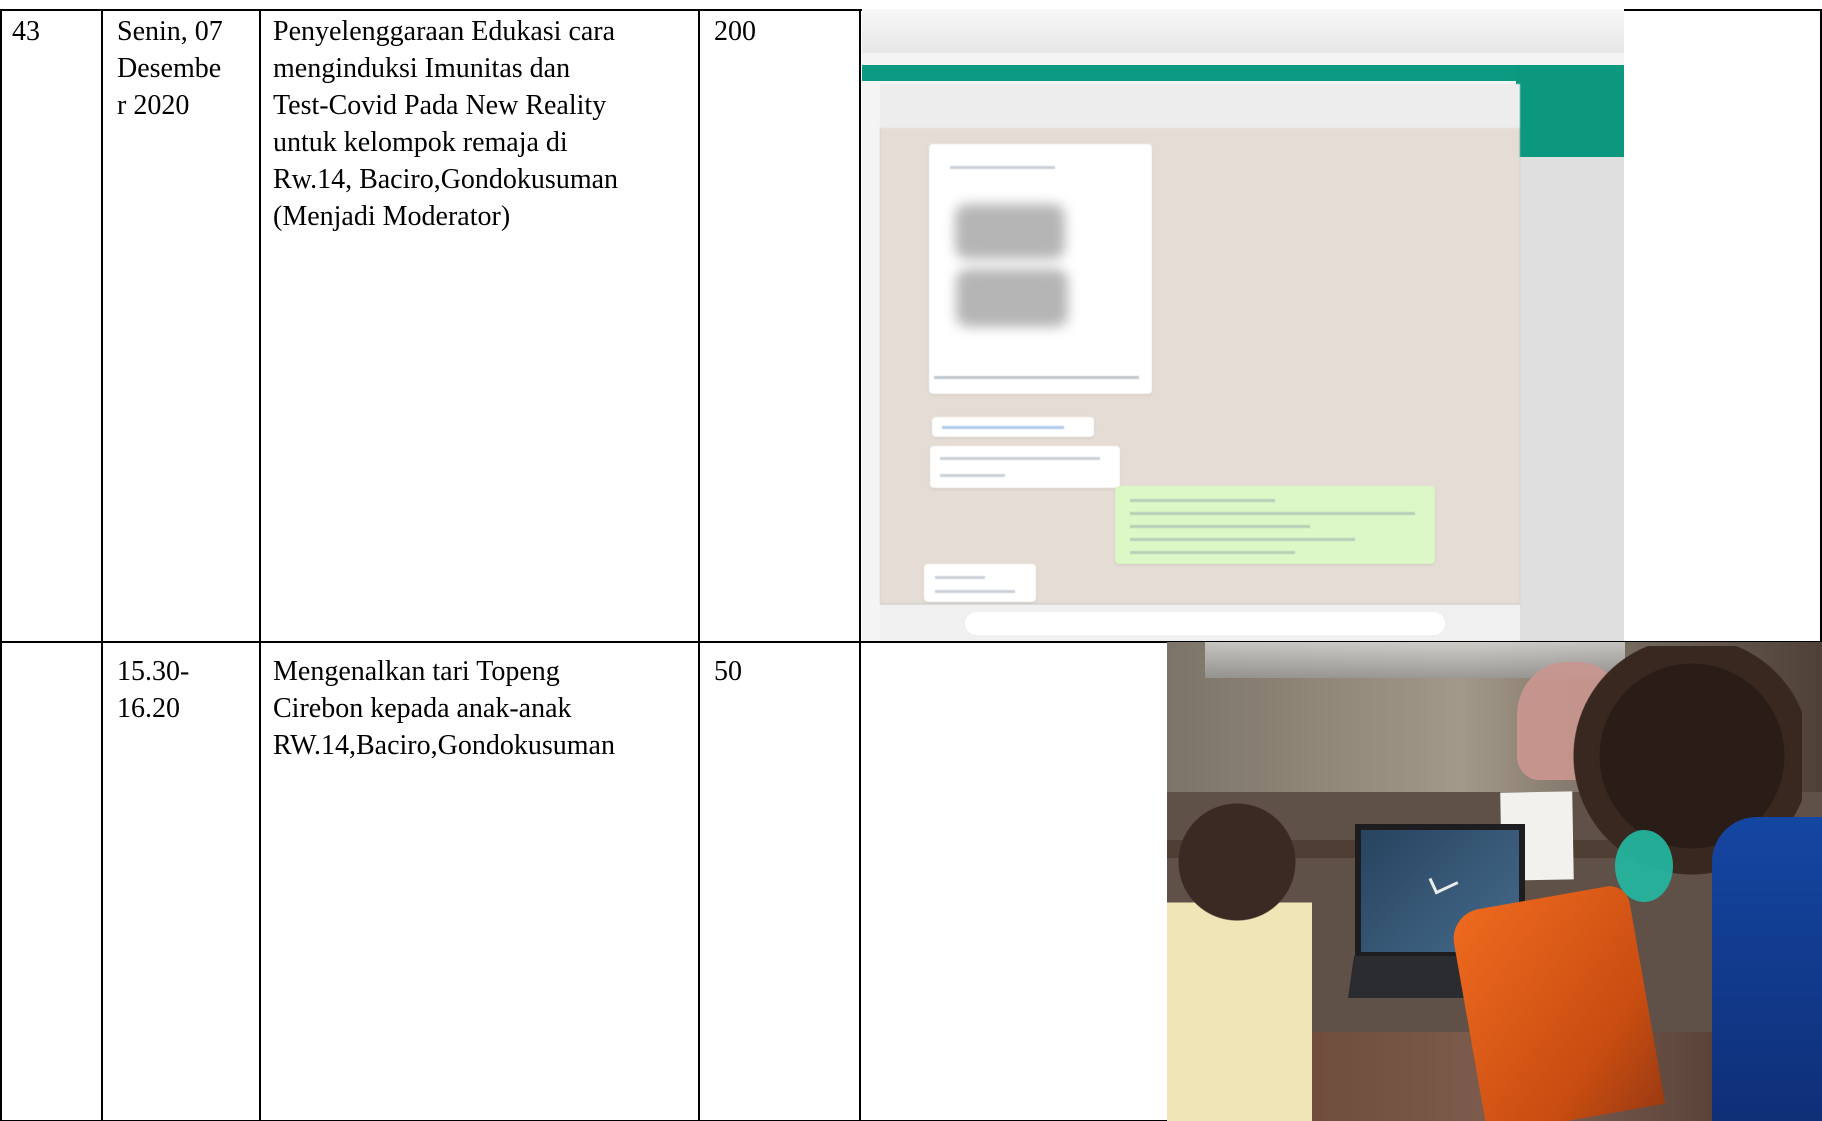  Describe the element at coordinates (1205, 623) in the screenshot. I see `chat-message-input-image` at that location.